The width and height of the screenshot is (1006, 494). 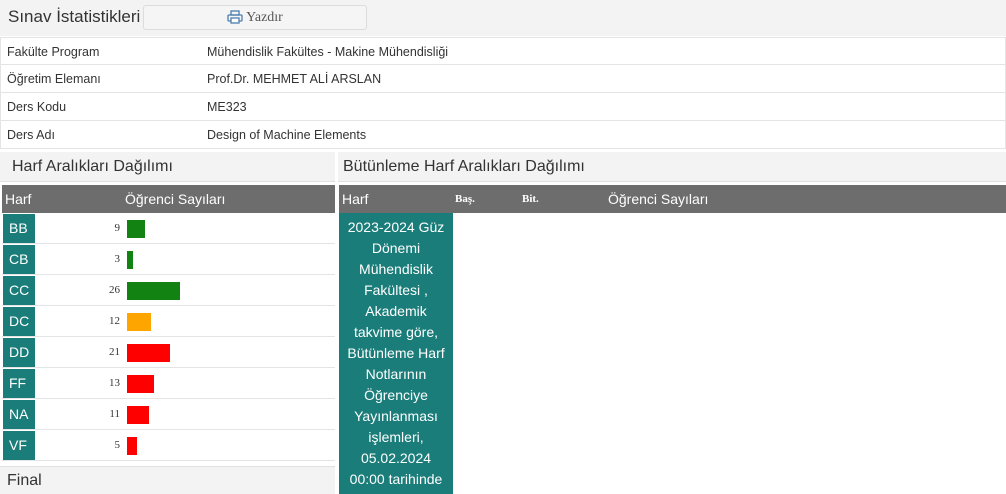 What do you see at coordinates (117, 259) in the screenshot?
I see `student-count: 3` at bounding box center [117, 259].